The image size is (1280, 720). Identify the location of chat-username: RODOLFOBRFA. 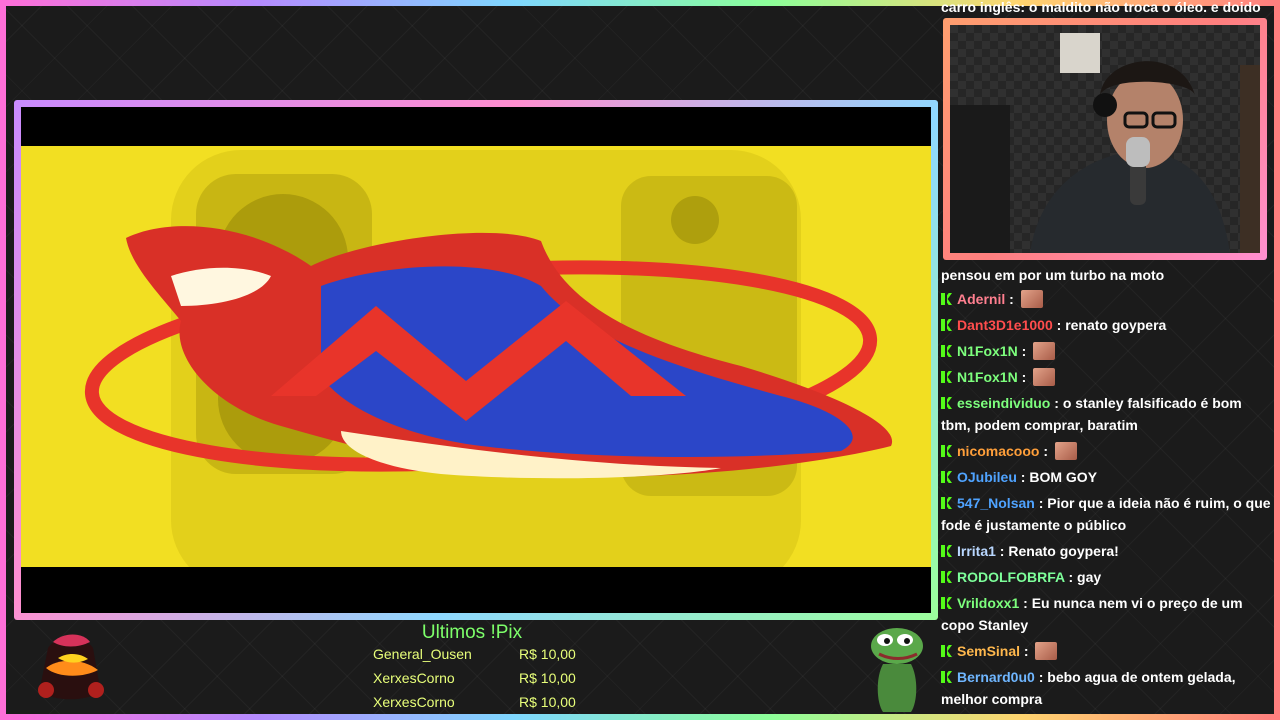
(1011, 577).